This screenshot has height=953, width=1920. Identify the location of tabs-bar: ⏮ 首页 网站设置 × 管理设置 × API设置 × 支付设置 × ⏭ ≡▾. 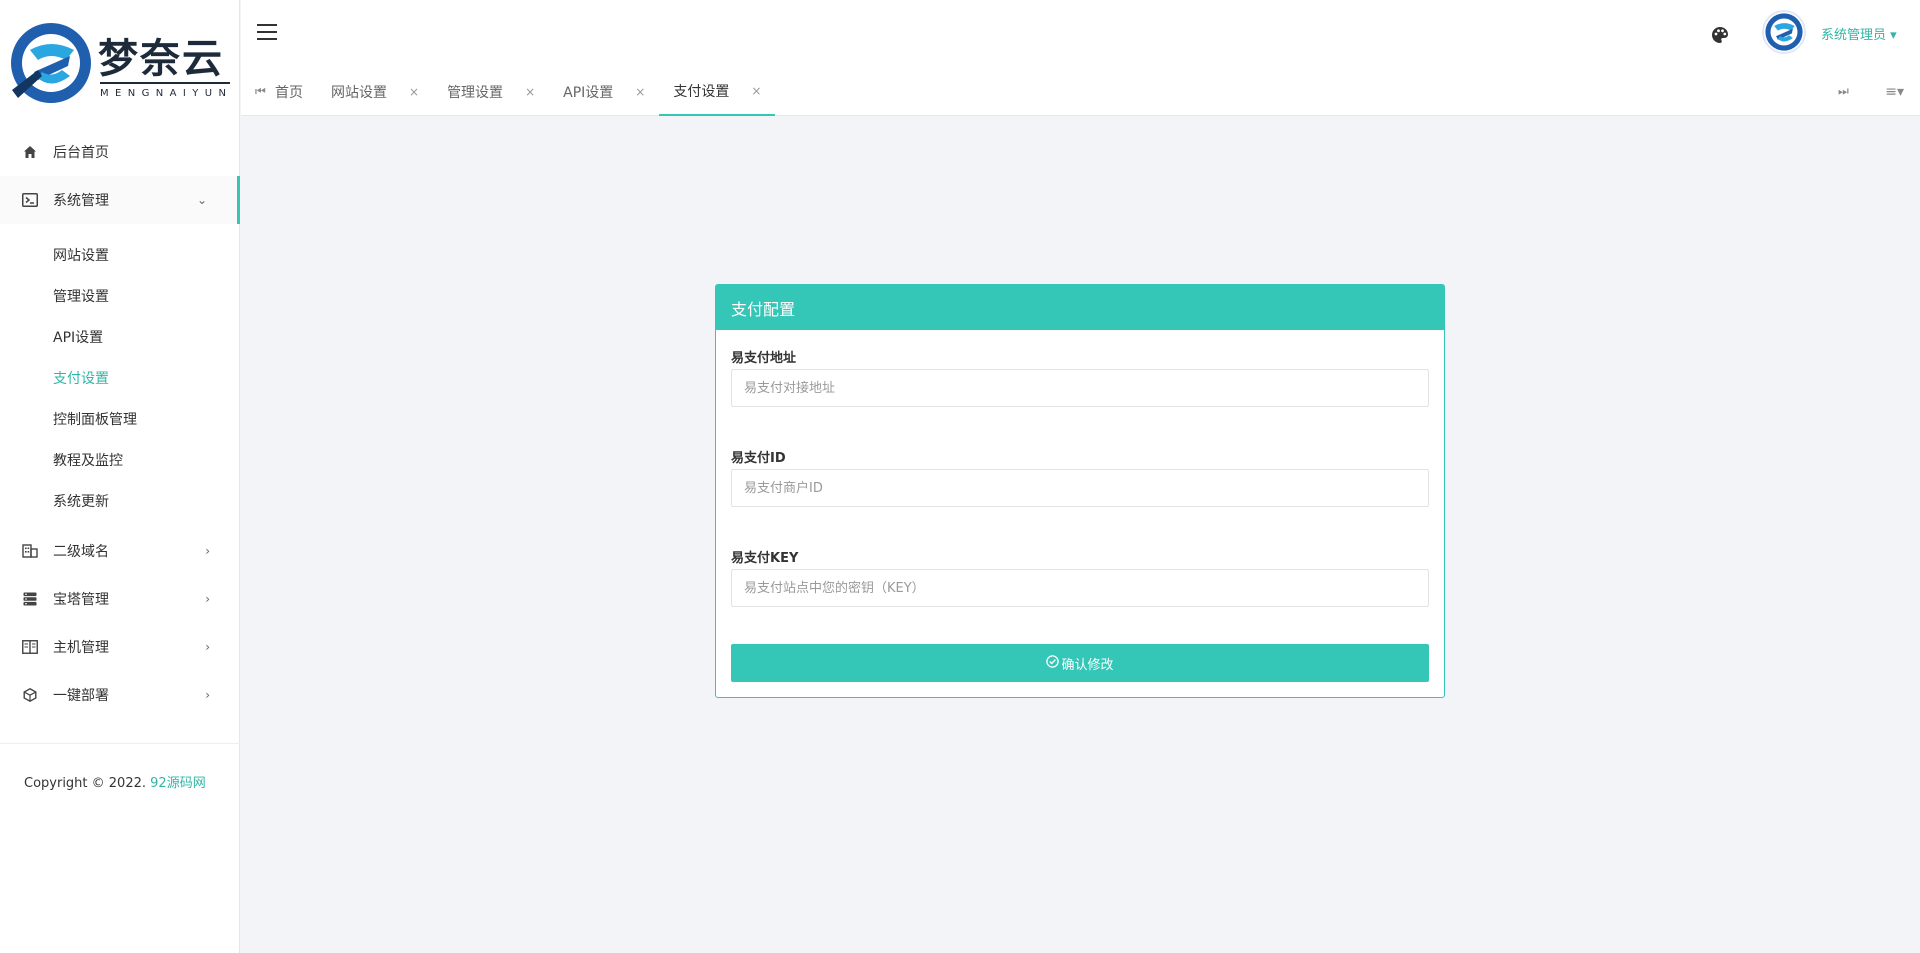
(1080, 92).